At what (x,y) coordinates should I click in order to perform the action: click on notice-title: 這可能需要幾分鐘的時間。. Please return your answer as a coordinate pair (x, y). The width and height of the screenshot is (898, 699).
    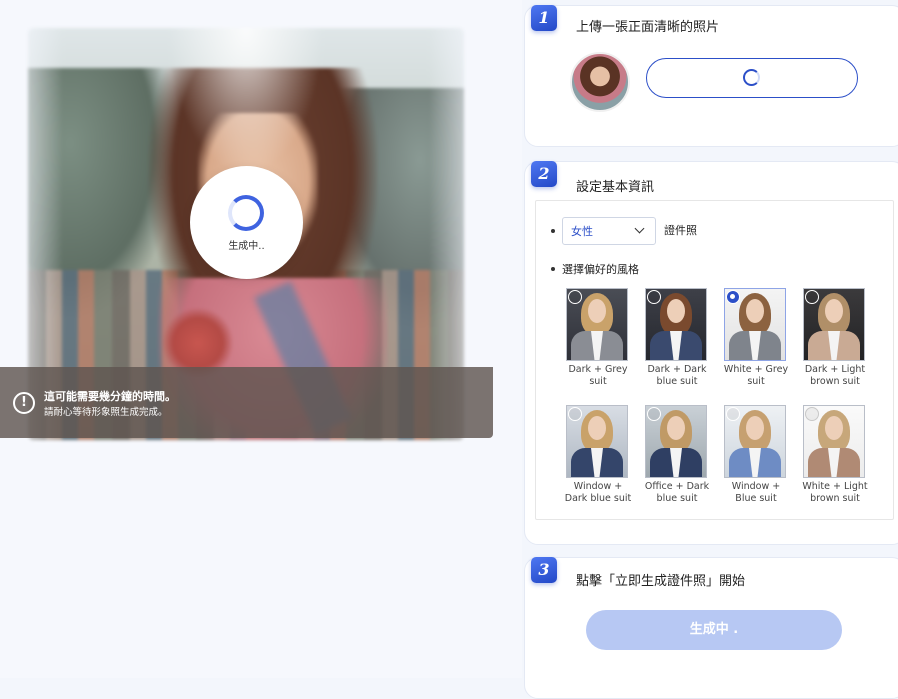
    Looking at the image, I should click on (110, 396).